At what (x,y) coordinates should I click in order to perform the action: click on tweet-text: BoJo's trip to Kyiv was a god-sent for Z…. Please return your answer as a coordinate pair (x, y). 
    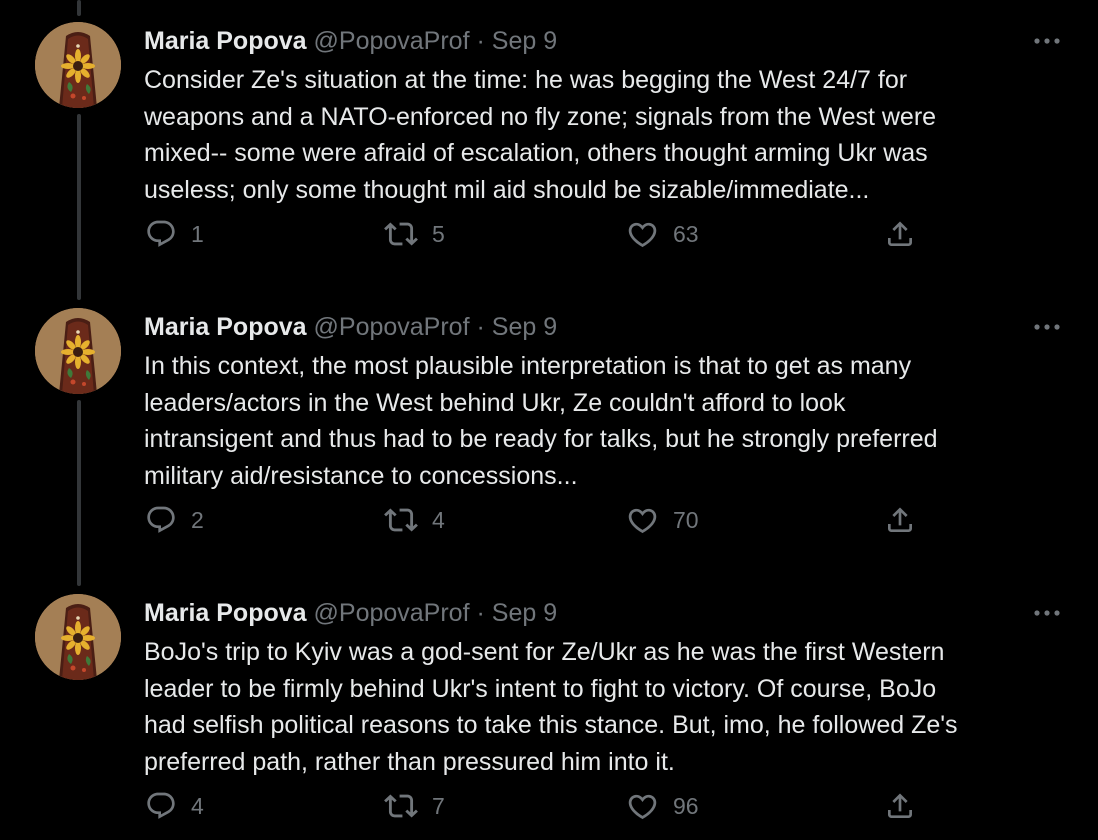
    Looking at the image, I should click on (604, 707).